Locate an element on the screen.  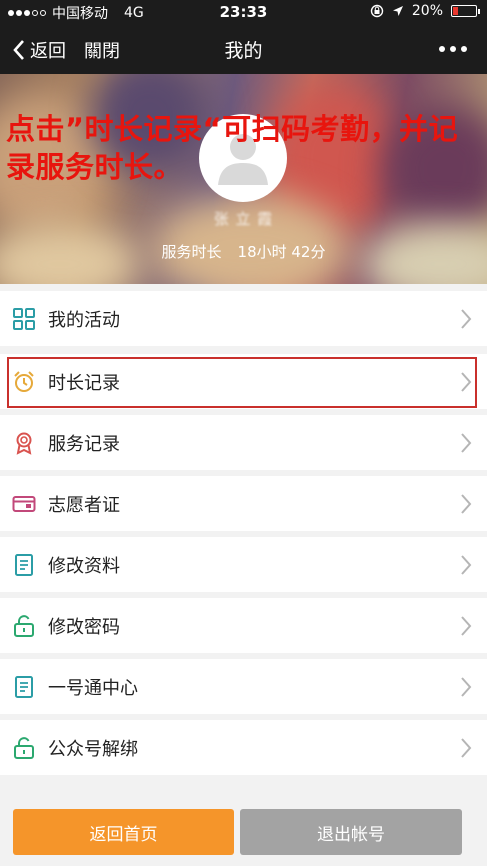
menu-item-service-records: 服务记录 is located at coordinates (243, 442).